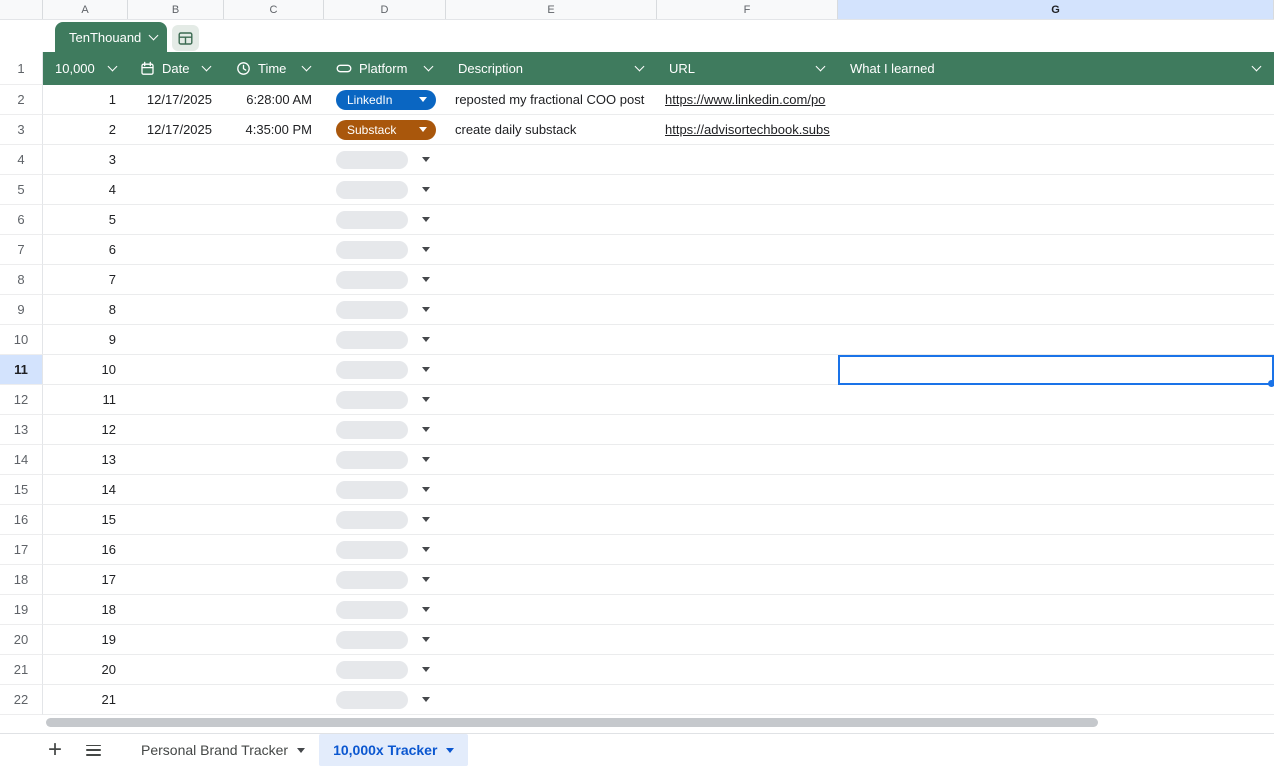 This screenshot has width=1274, height=766. Describe the element at coordinates (572, 722) in the screenshot. I see `horizontal-scrollbar` at that location.